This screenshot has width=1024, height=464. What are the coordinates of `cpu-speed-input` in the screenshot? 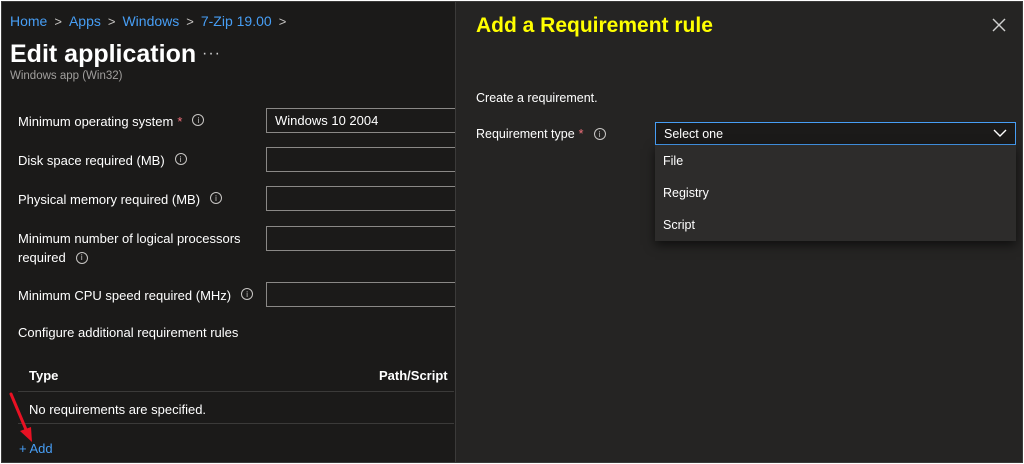 It's located at (366, 294).